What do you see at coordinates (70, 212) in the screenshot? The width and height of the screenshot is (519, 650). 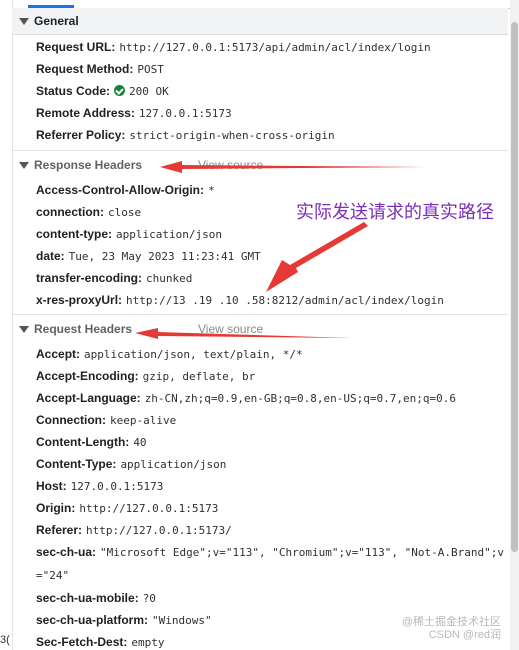 I see `header-key: connection:` at bounding box center [70, 212].